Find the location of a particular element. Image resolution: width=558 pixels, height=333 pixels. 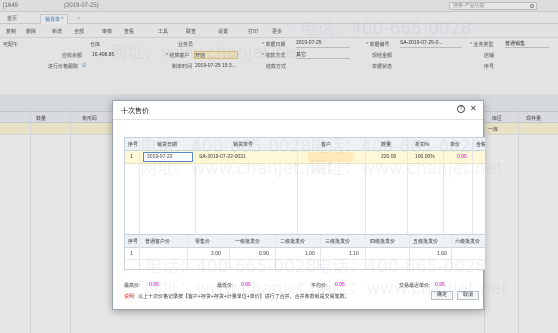

col-level3-price: 三级批发价 is located at coordinates (338, 242).